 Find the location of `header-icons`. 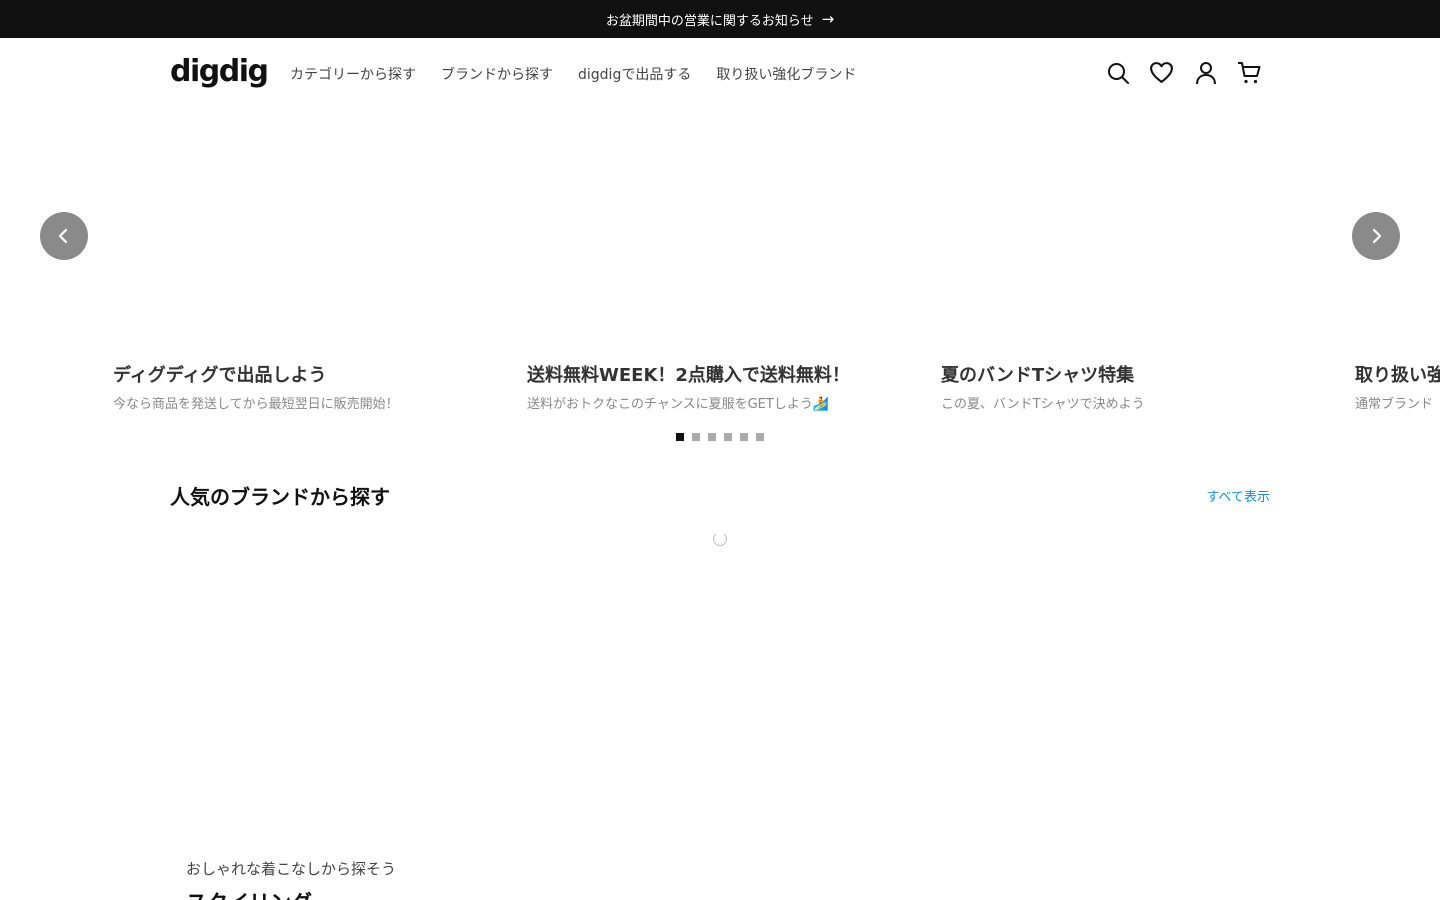

header-icons is located at coordinates (1183, 72).